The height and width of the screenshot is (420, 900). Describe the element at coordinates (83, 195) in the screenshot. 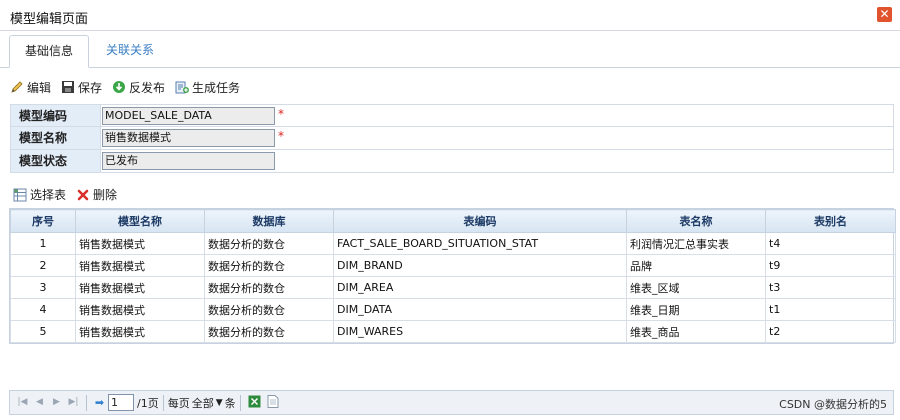

I see `delete-x-icon` at that location.